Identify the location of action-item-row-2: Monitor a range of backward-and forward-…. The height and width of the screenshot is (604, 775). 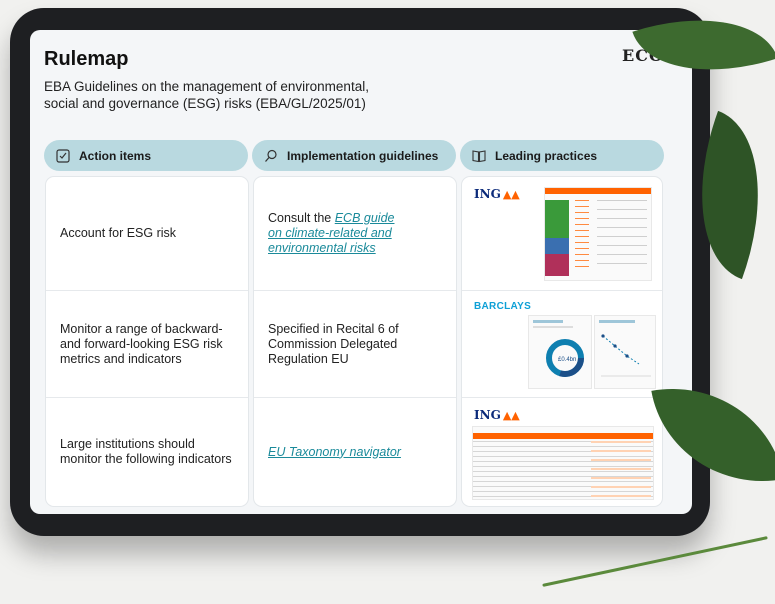
(147, 343).